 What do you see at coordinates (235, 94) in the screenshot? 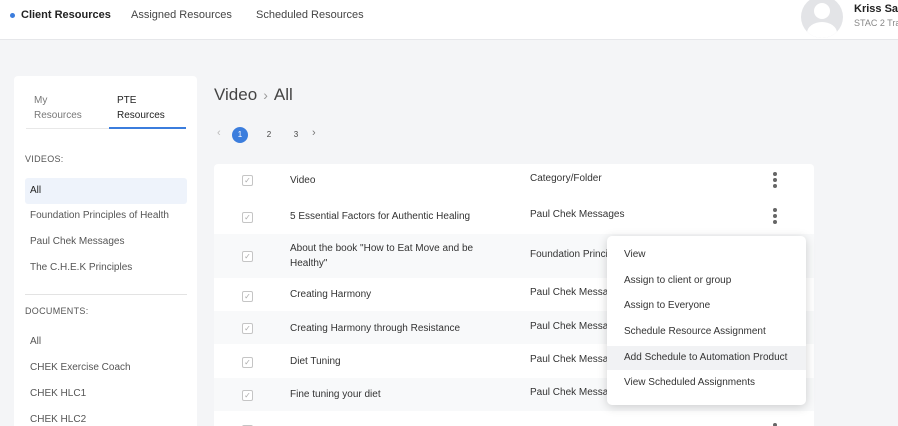
I see `breadcrumb-root: Video` at bounding box center [235, 94].